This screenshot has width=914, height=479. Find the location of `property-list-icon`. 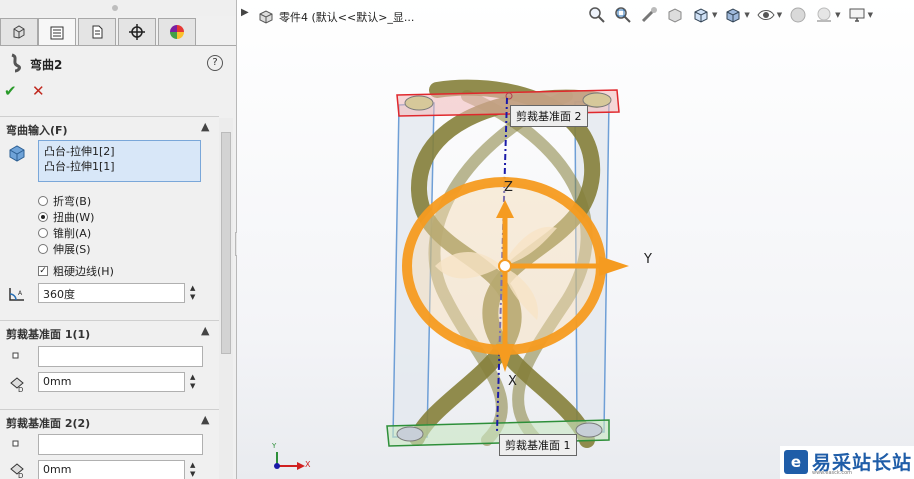

property-list-icon is located at coordinates (57, 32).